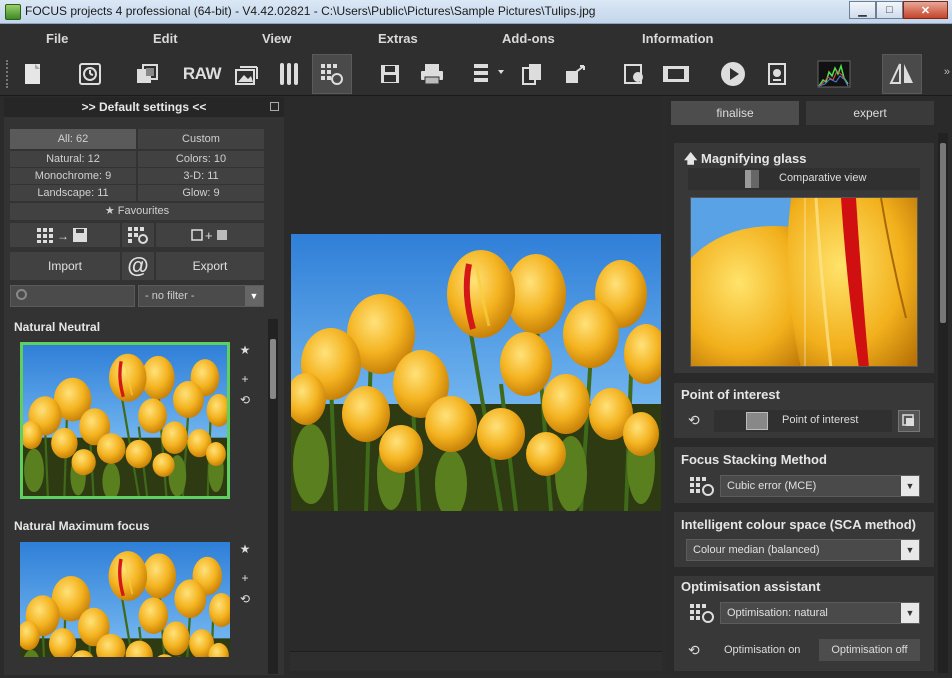 Image resolution: width=952 pixels, height=678 pixels. Describe the element at coordinates (289, 74) in the screenshot. I see `tools-button` at that location.